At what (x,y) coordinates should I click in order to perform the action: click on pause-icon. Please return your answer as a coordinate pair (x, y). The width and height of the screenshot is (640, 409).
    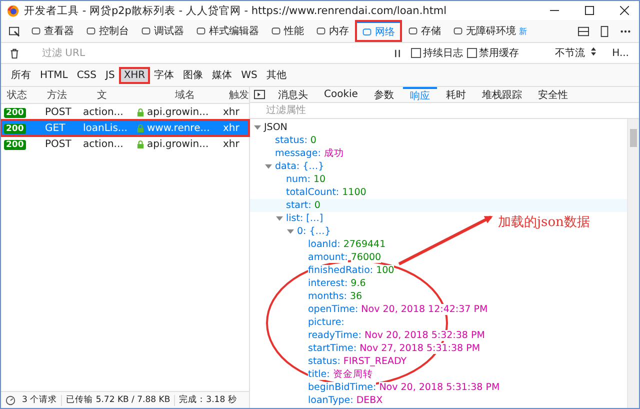
    Looking at the image, I should click on (397, 53).